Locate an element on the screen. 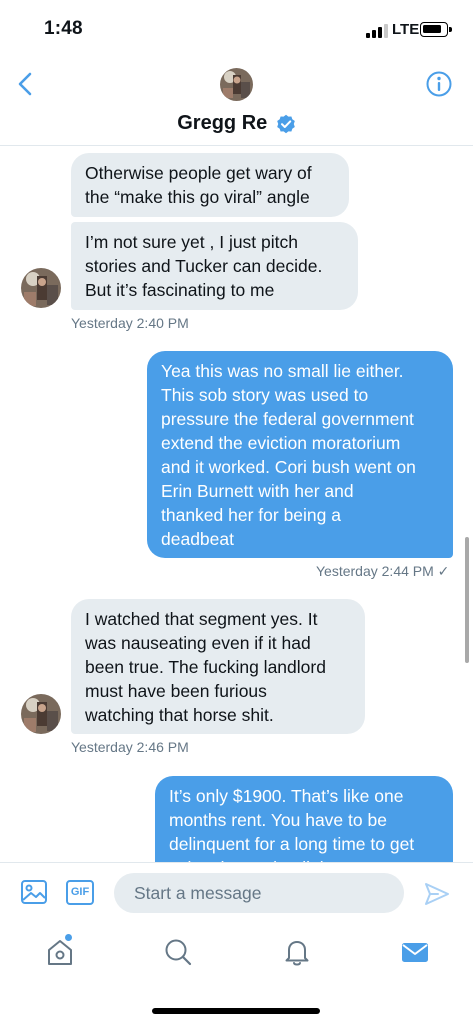  send-icon is located at coordinates (437, 894).